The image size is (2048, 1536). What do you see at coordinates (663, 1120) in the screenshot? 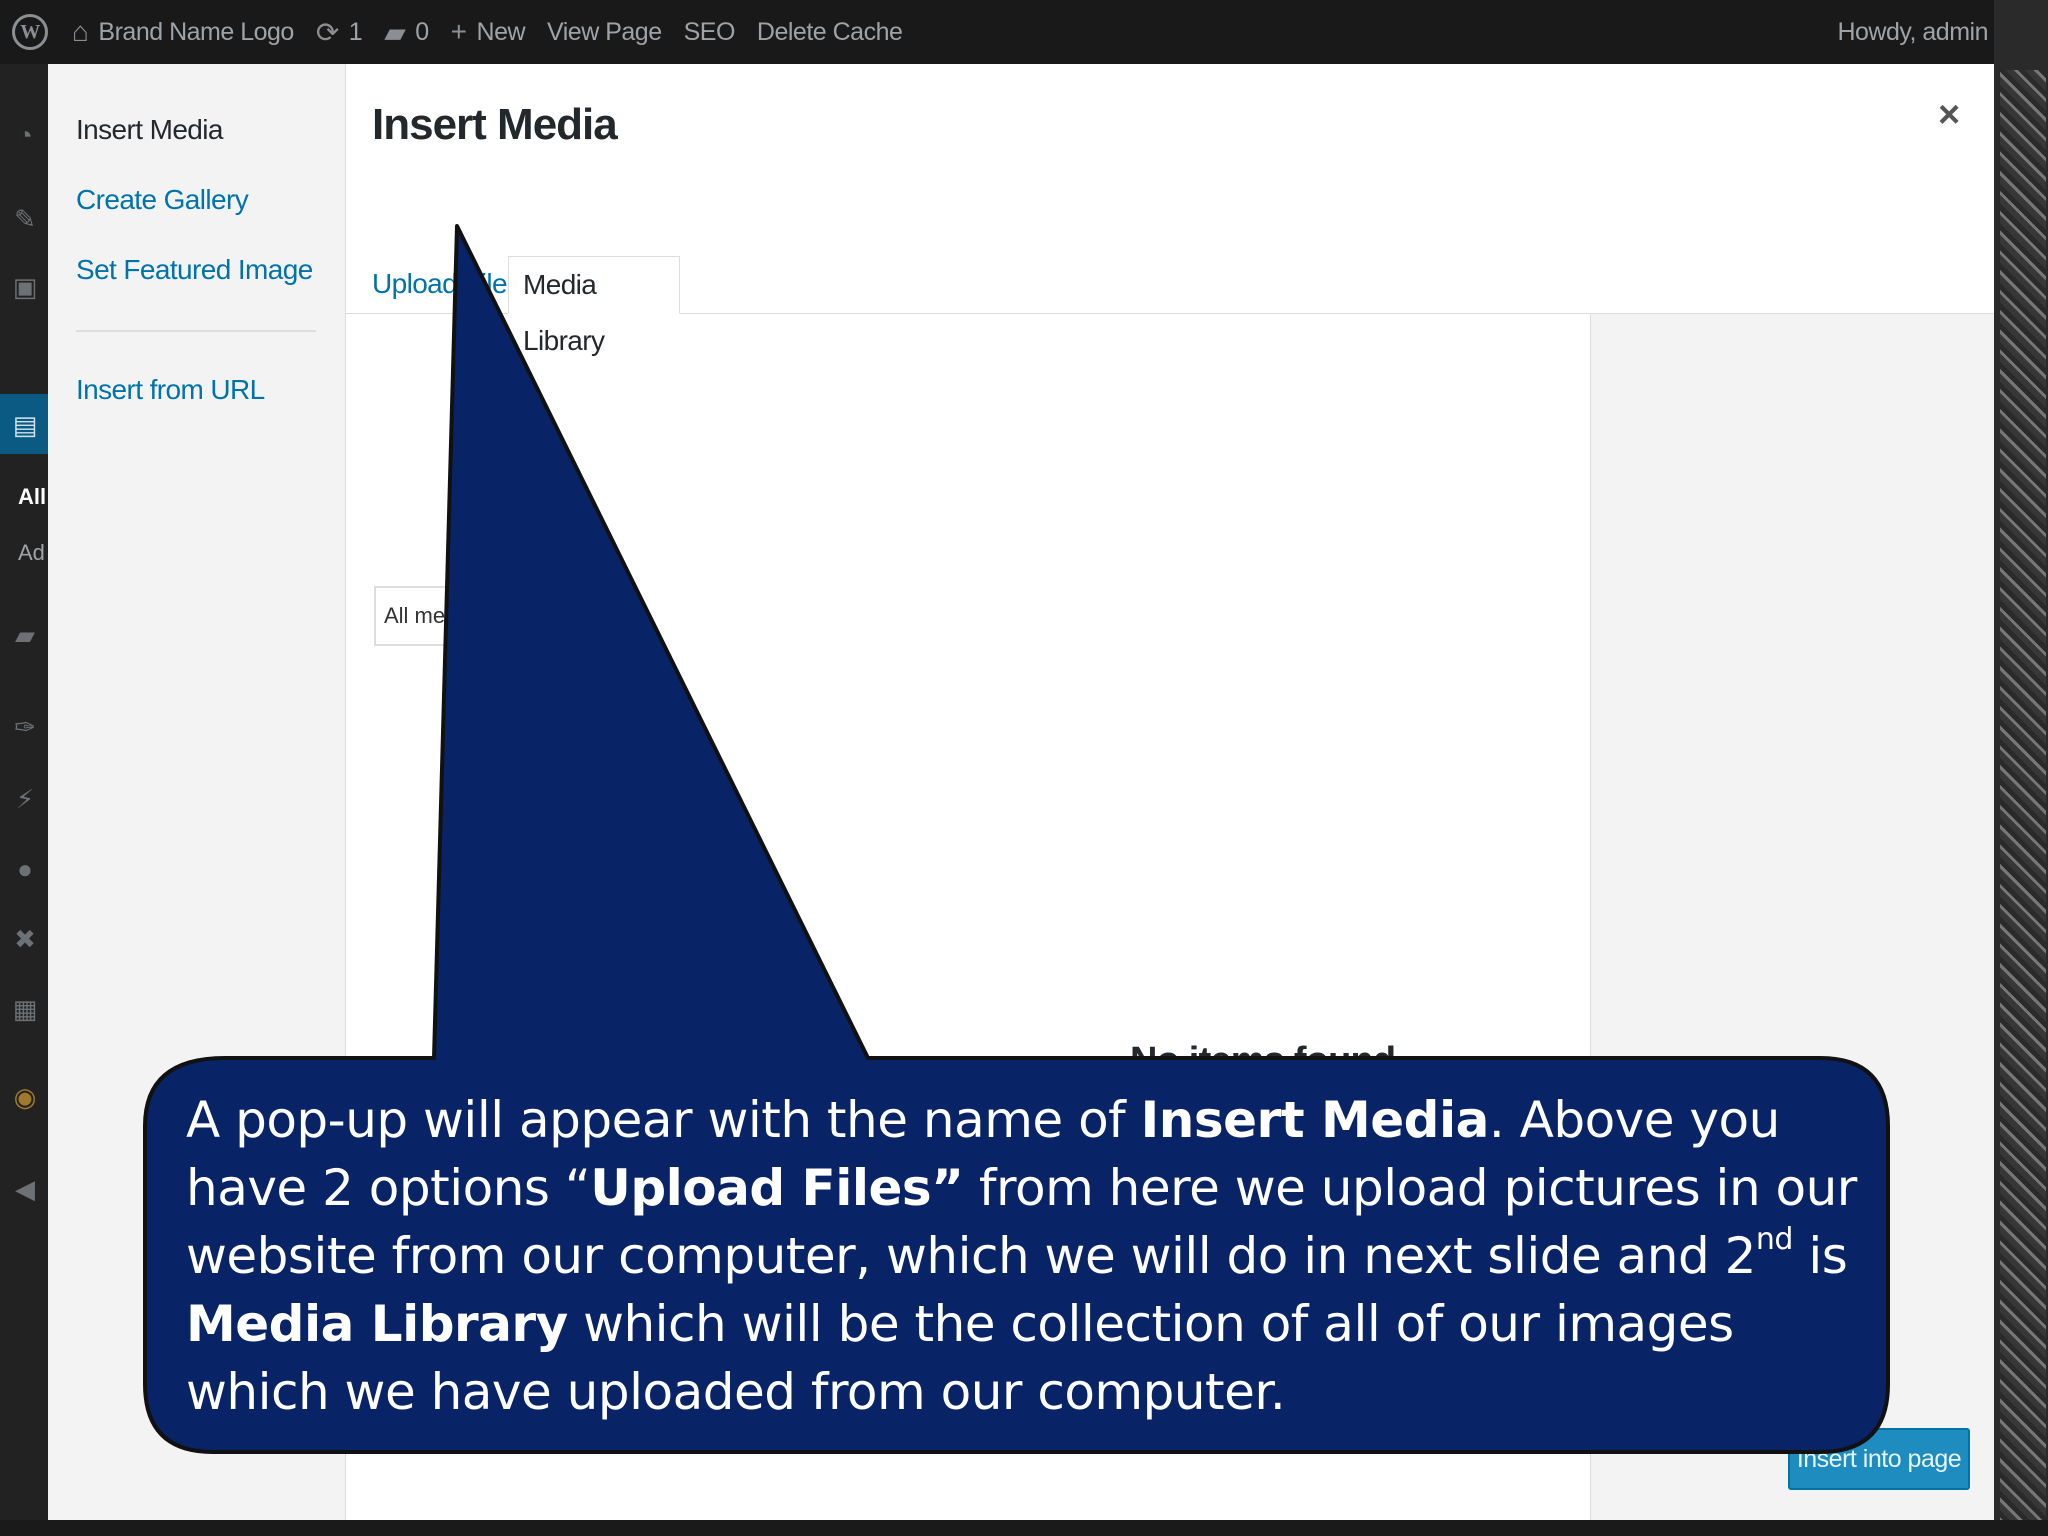
I see `callout-text-part: A pop-up will appear with the name of` at bounding box center [663, 1120].